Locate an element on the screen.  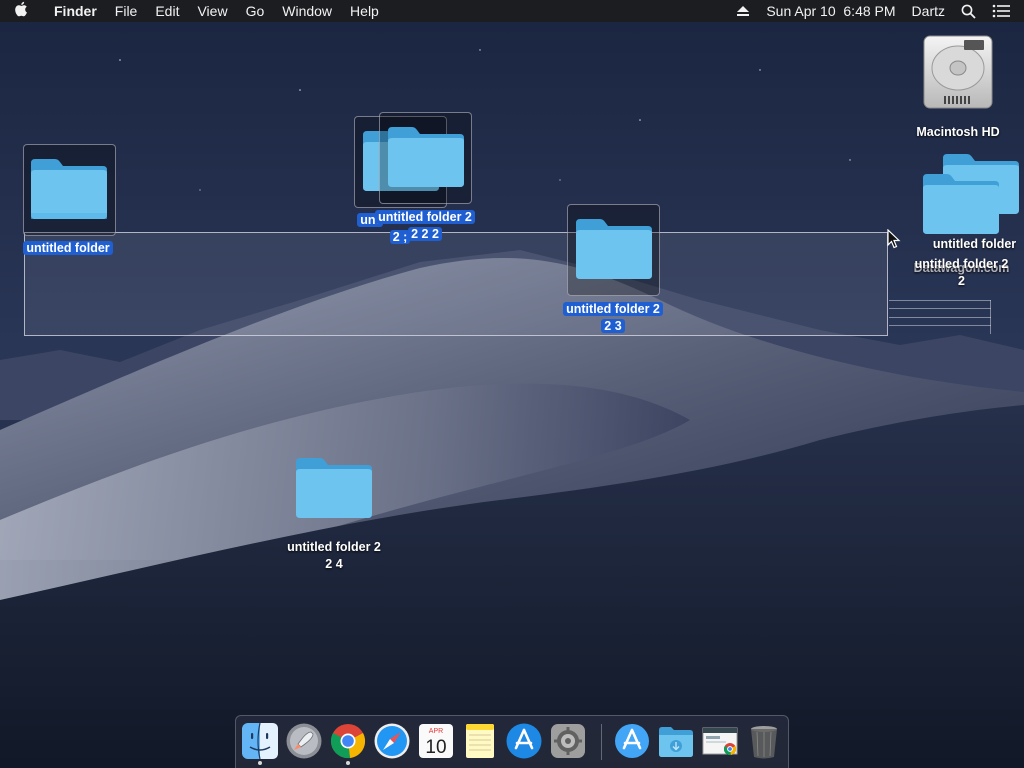
notification-center-icon is located at coordinates (1004, 11).